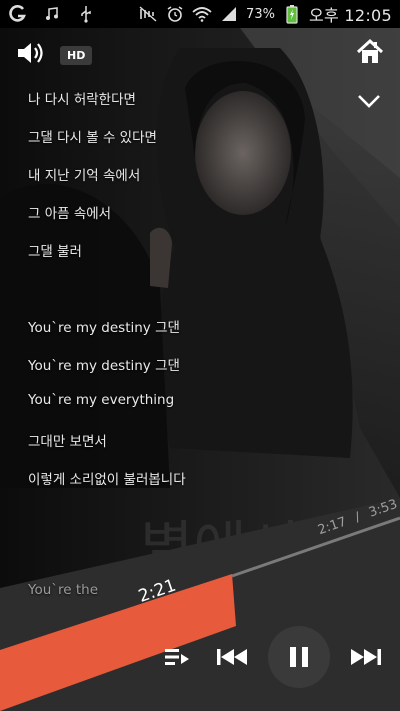 Image resolution: width=400 pixels, height=711 pixels. What do you see at coordinates (175, 14) in the screenshot?
I see `alarm-icon` at bounding box center [175, 14].